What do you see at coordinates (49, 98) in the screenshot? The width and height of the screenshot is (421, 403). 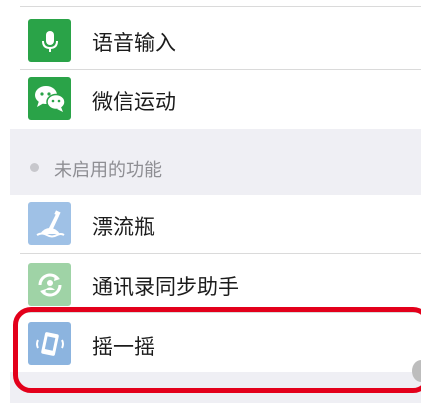 I see `chat-bubbles-icon` at bounding box center [49, 98].